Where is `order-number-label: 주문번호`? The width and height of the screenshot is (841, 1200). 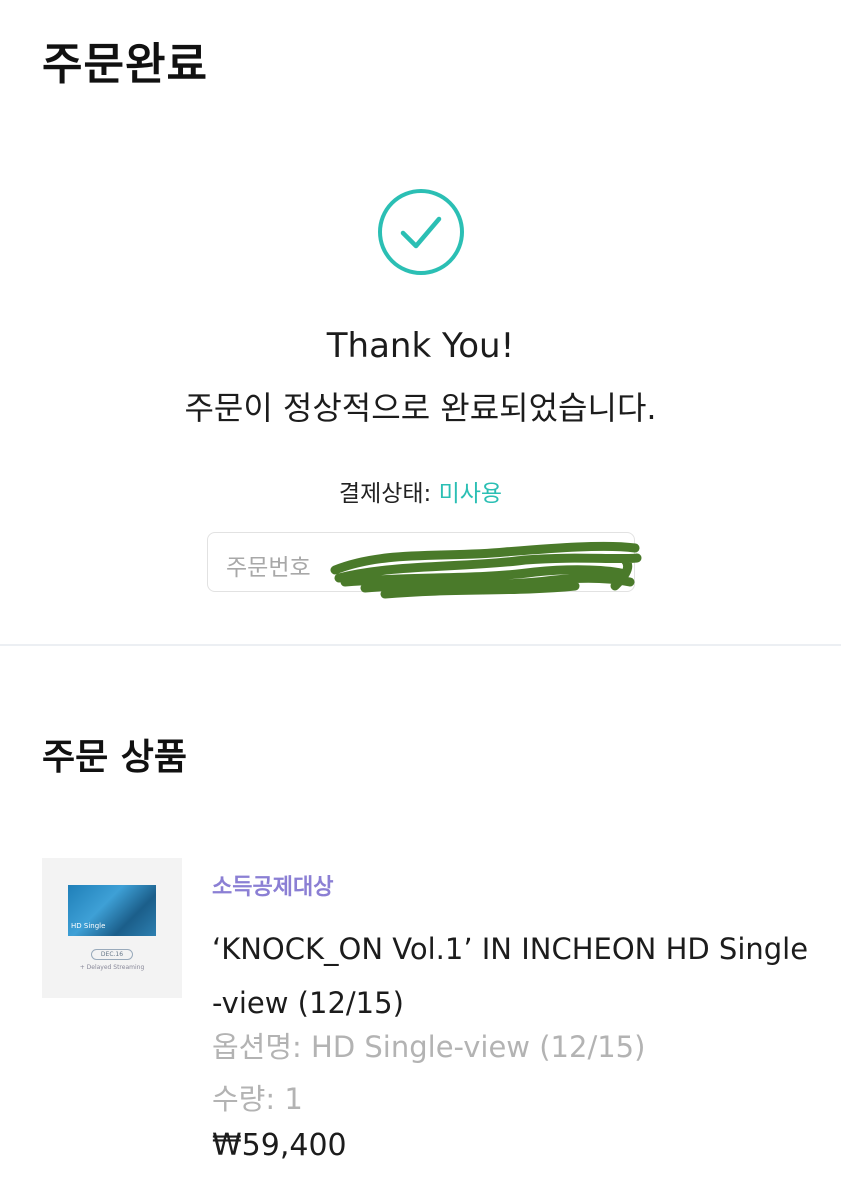 order-number-label: 주문번호 is located at coordinates (268, 568).